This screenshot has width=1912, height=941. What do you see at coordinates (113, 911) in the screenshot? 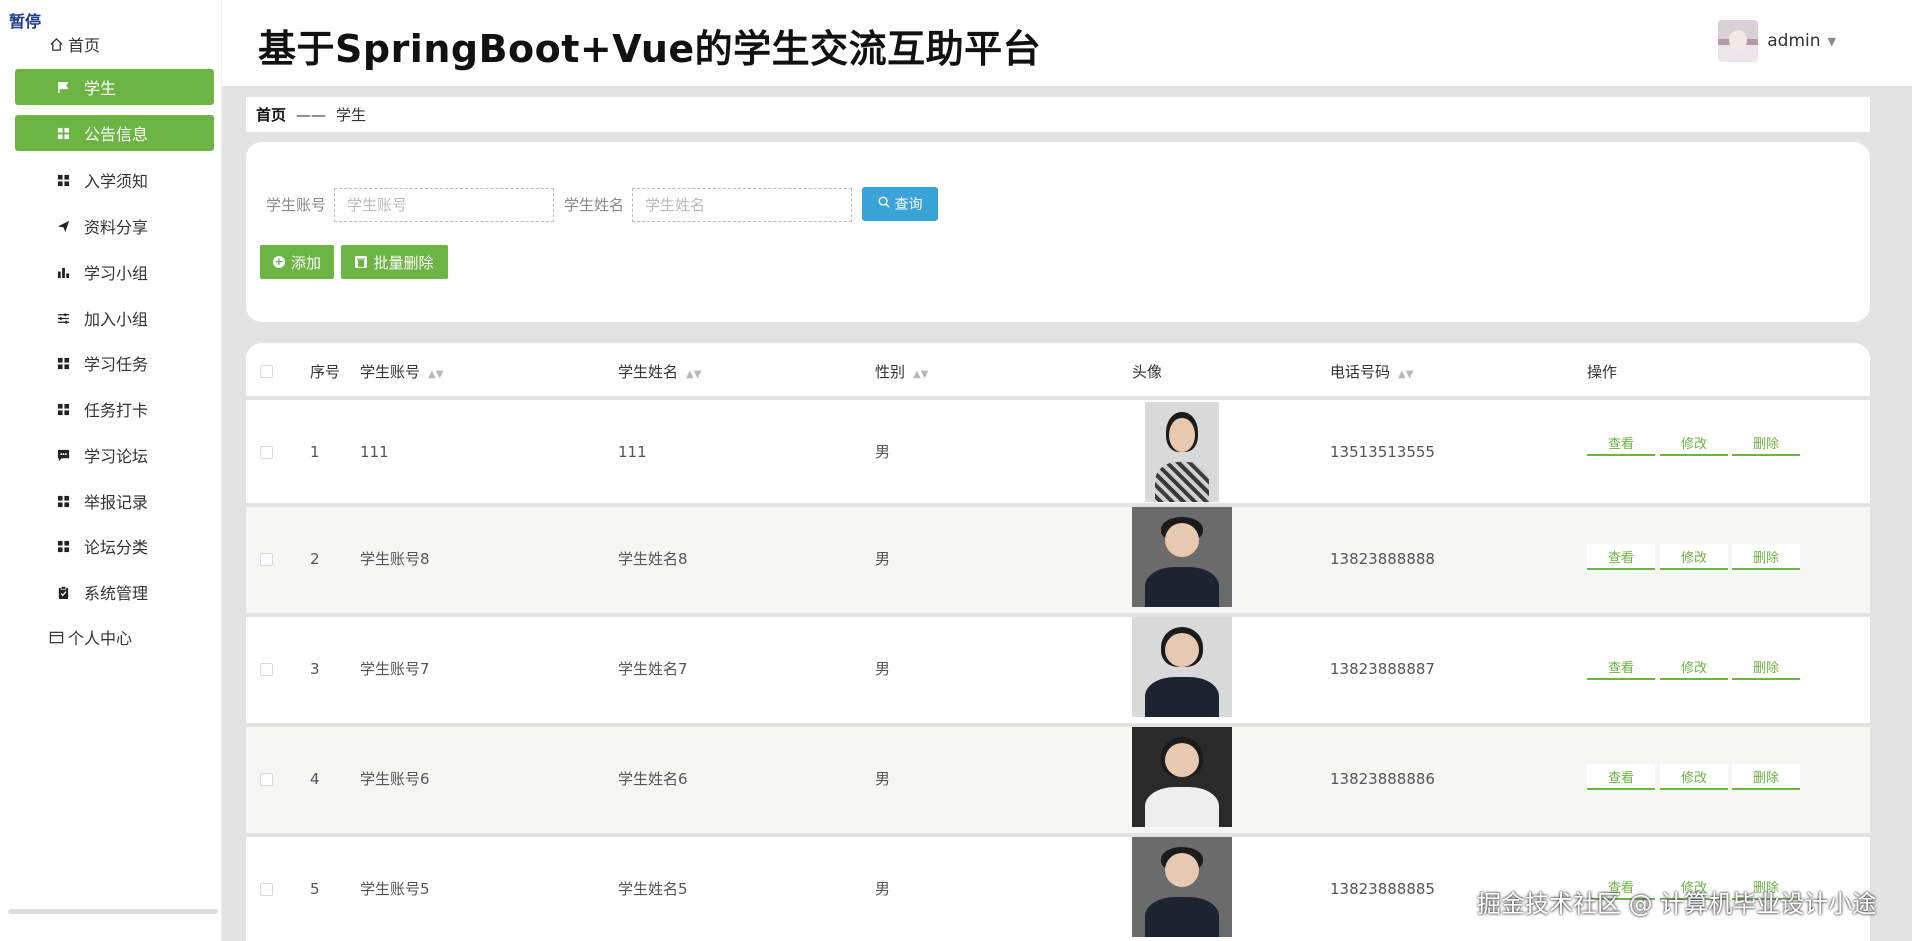
I see `sidebar-scrollbar` at bounding box center [113, 911].